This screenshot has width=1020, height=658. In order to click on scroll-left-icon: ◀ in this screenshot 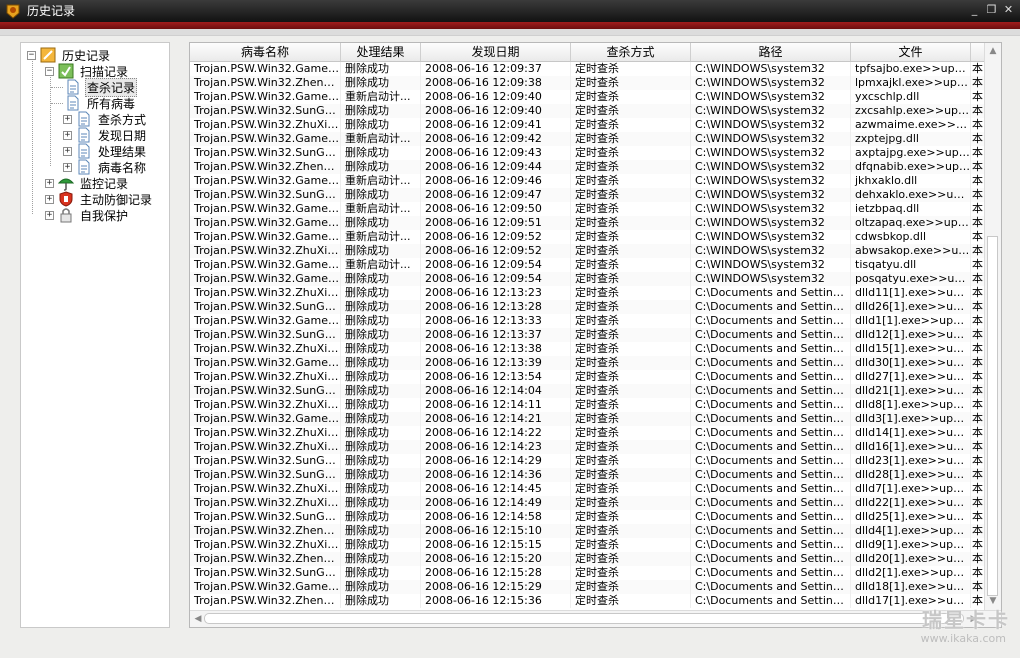, I will do `click(198, 619)`.